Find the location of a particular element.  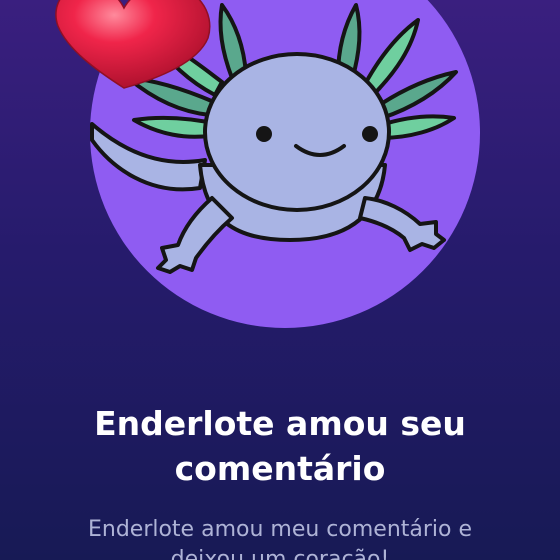

subtitle-line-1: Enderlote amou meu comentário e is located at coordinates (280, 529).